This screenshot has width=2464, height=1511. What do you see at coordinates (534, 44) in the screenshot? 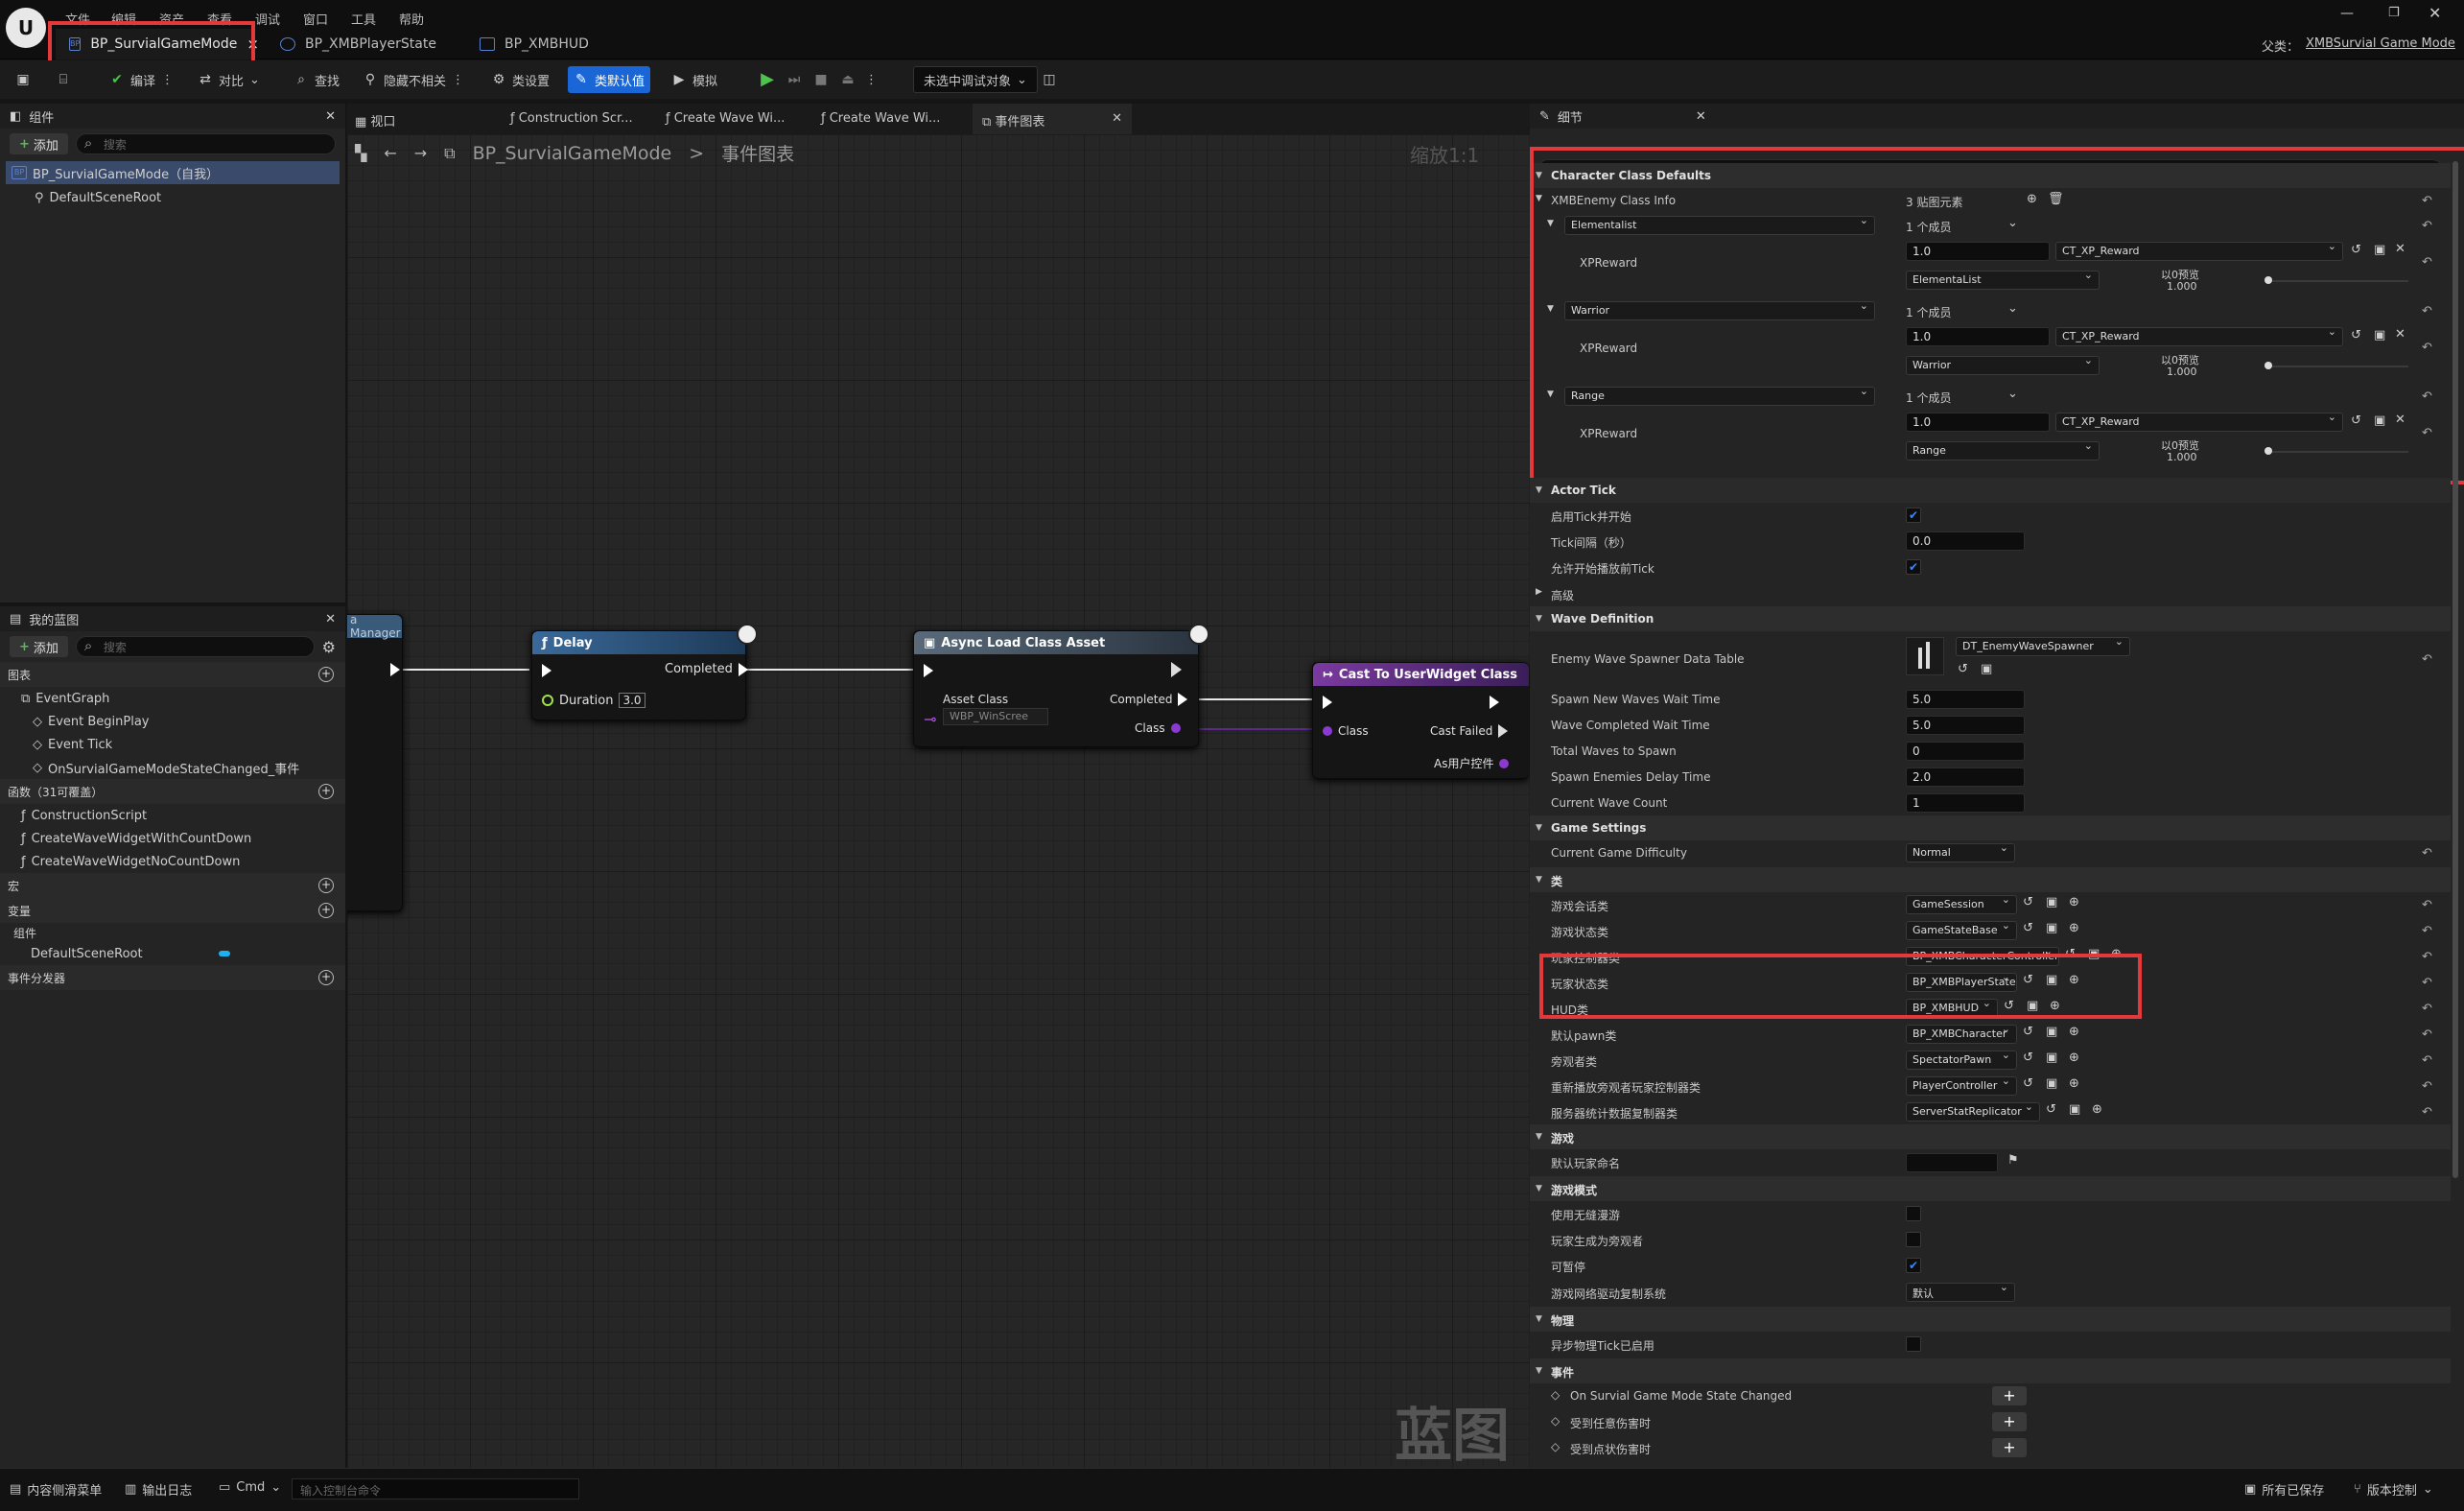
I see `tab-bp-xmbhud: BP_XMBHUD` at bounding box center [534, 44].